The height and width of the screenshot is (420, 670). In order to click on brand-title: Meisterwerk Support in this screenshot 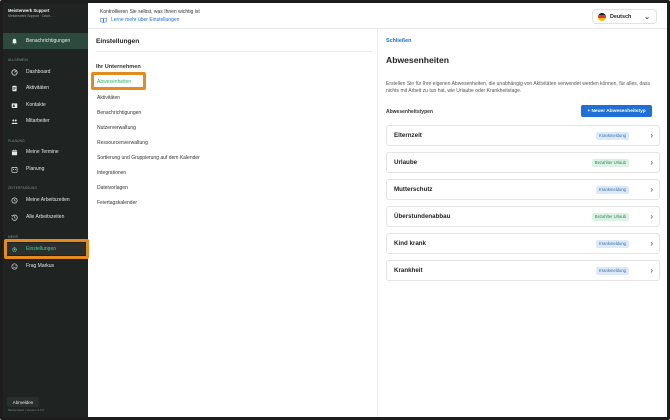, I will do `click(29, 10)`.